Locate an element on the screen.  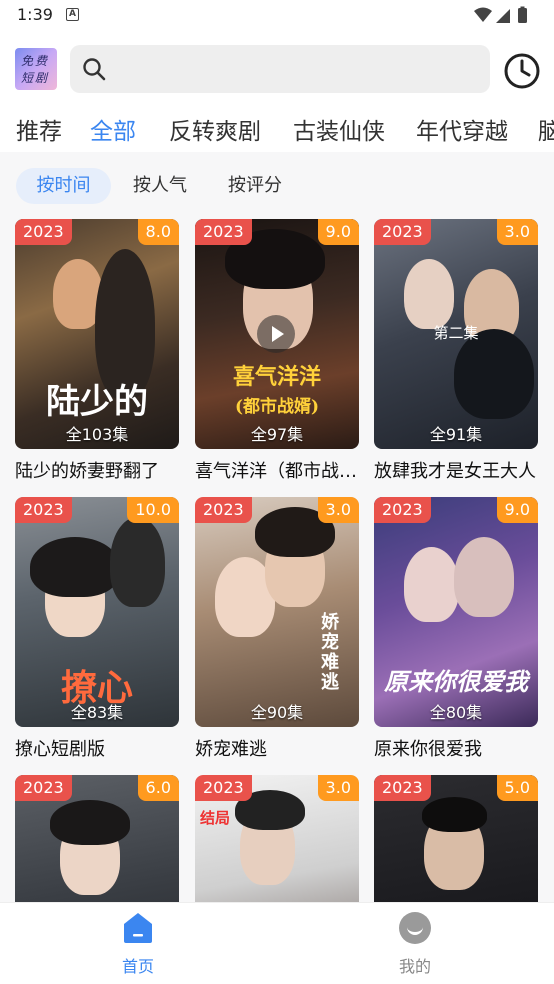
sort-by-time: 按时间 is located at coordinates (63, 186).